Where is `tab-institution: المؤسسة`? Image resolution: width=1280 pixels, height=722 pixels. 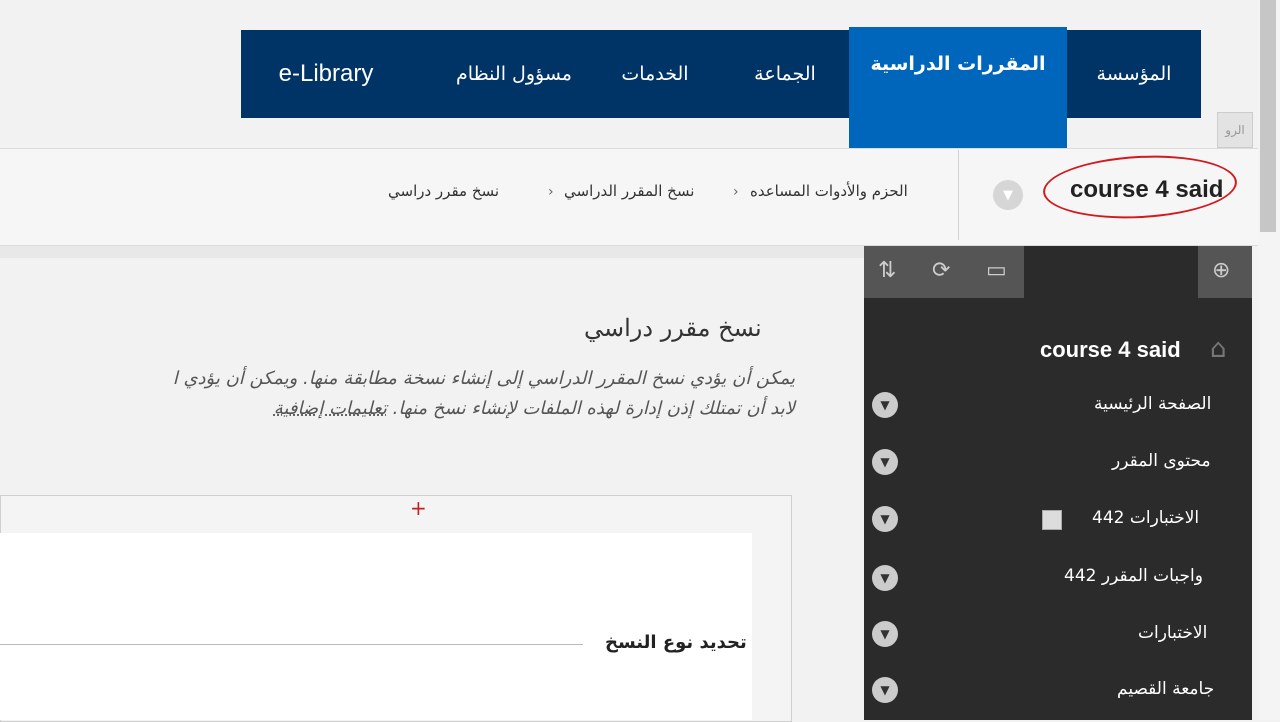
tab-institution: المؤسسة is located at coordinates (1134, 74).